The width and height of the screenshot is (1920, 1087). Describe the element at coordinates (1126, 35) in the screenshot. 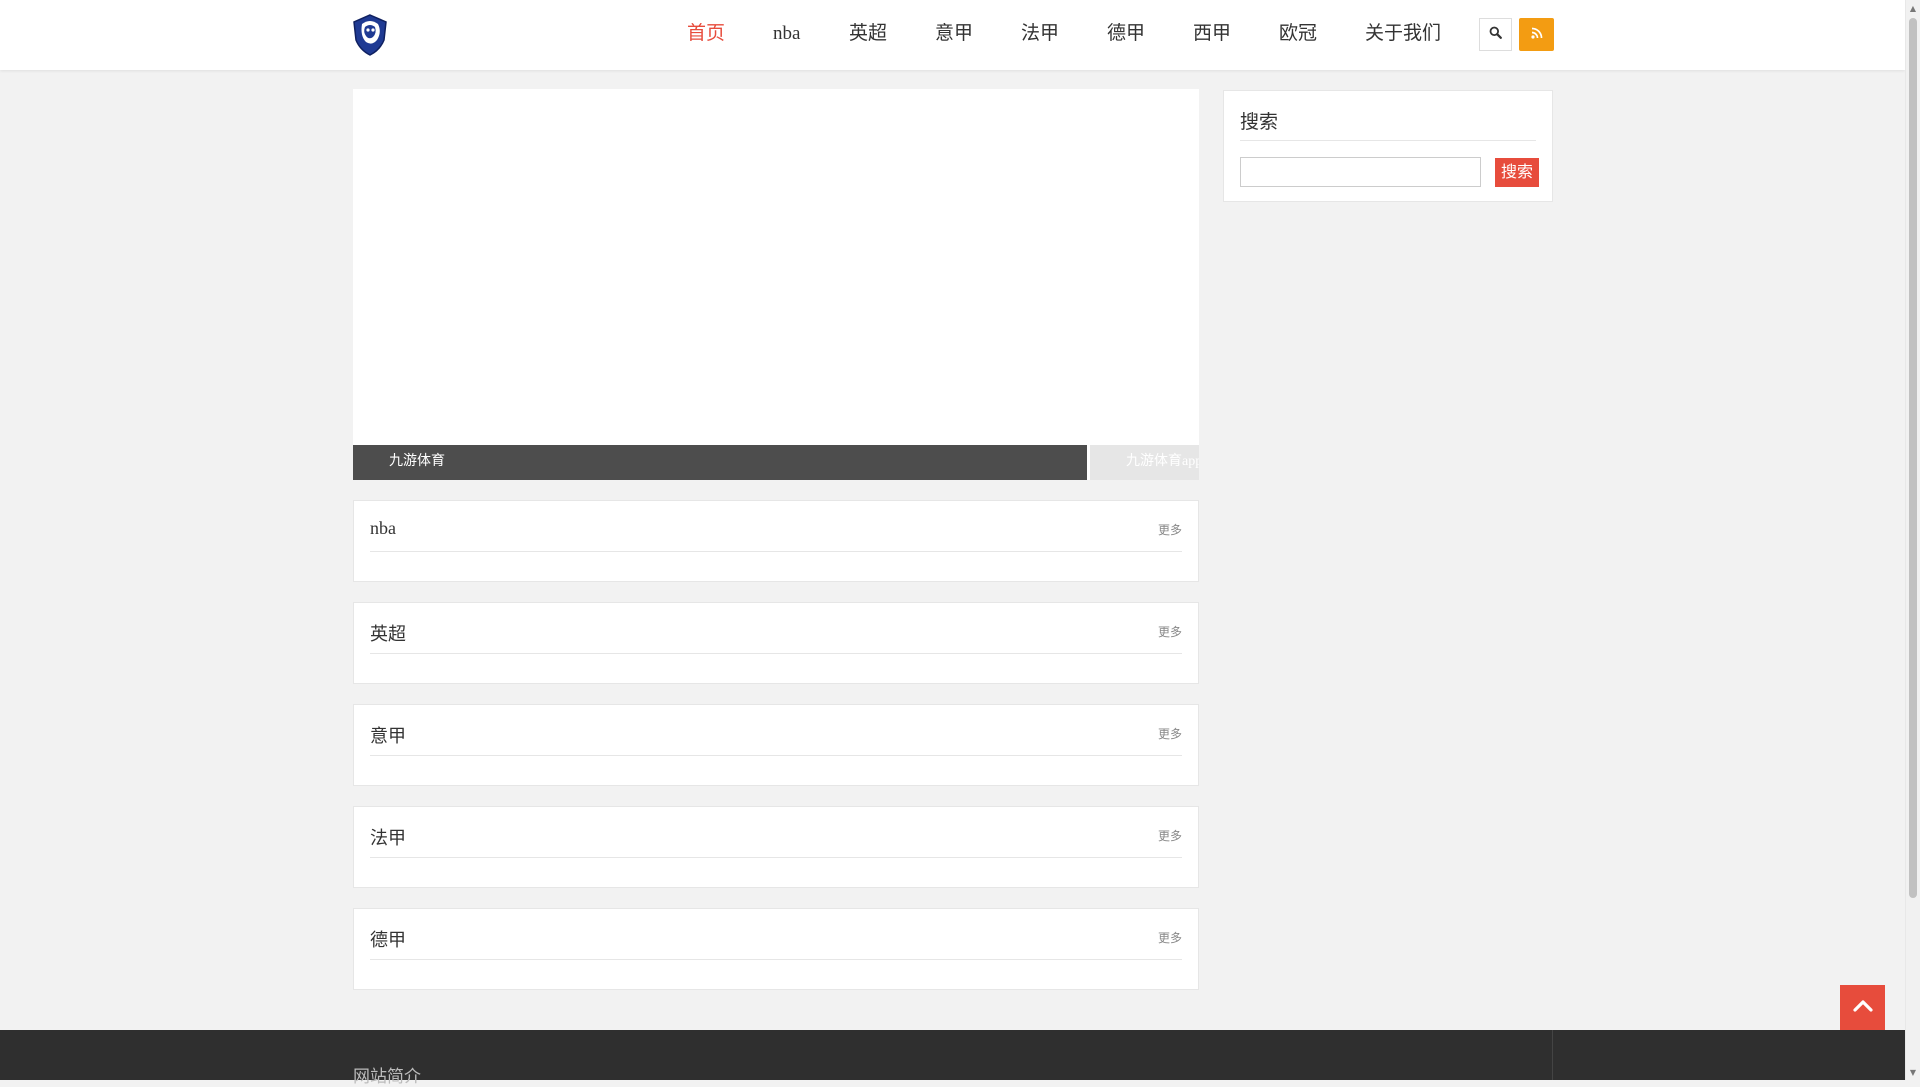

I see `nav-item-bundesliga: 德甲` at that location.